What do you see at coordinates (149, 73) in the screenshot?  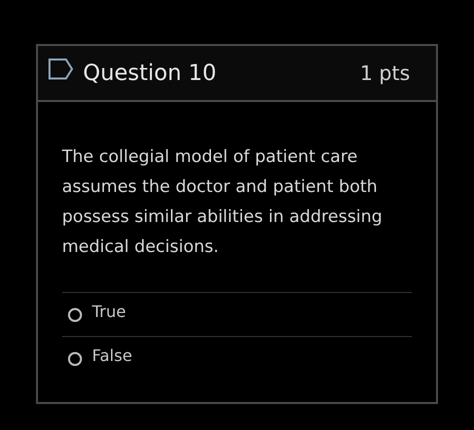 I see `question-title: Question 10` at bounding box center [149, 73].